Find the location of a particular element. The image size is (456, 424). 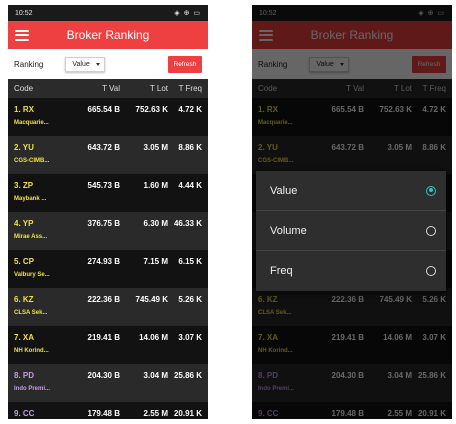

table-header: Code T Val T Lot T Freq is located at coordinates (108, 88).